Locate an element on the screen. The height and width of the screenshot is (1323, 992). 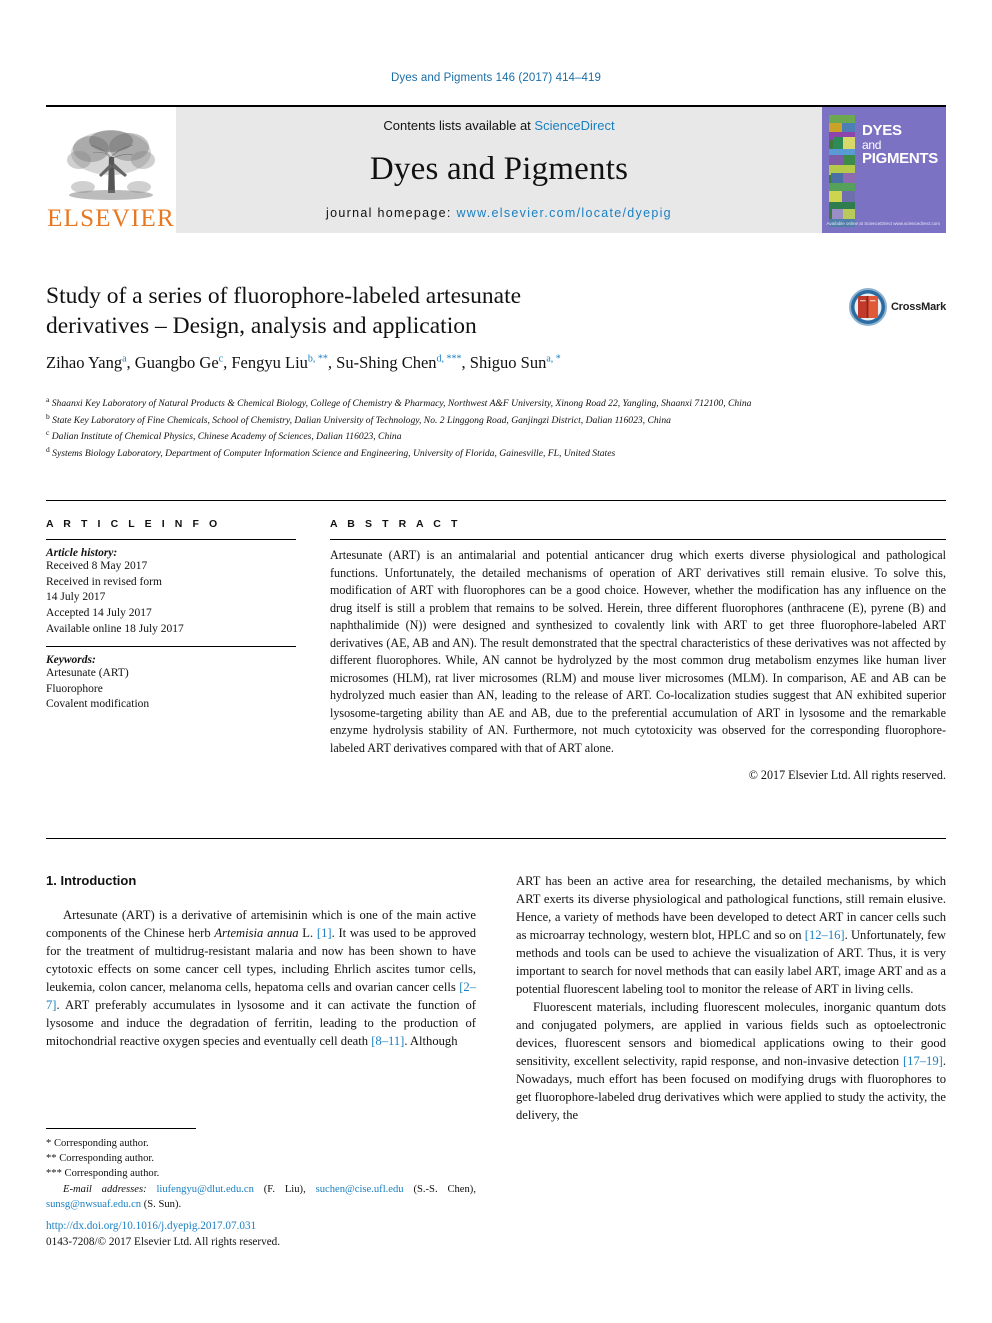
history-line: Accepted 14 July 2017 is located at coordinates (99, 612).